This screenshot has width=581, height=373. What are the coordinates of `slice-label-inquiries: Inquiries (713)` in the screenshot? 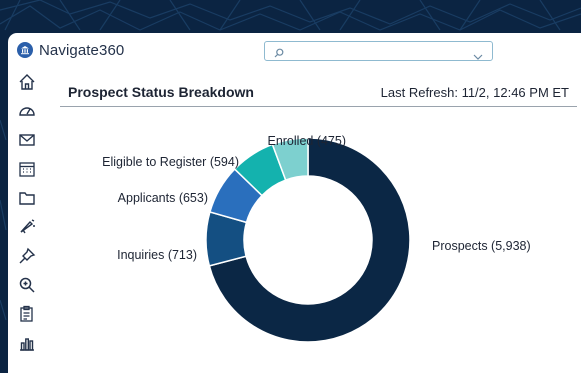 It's located at (157, 255).